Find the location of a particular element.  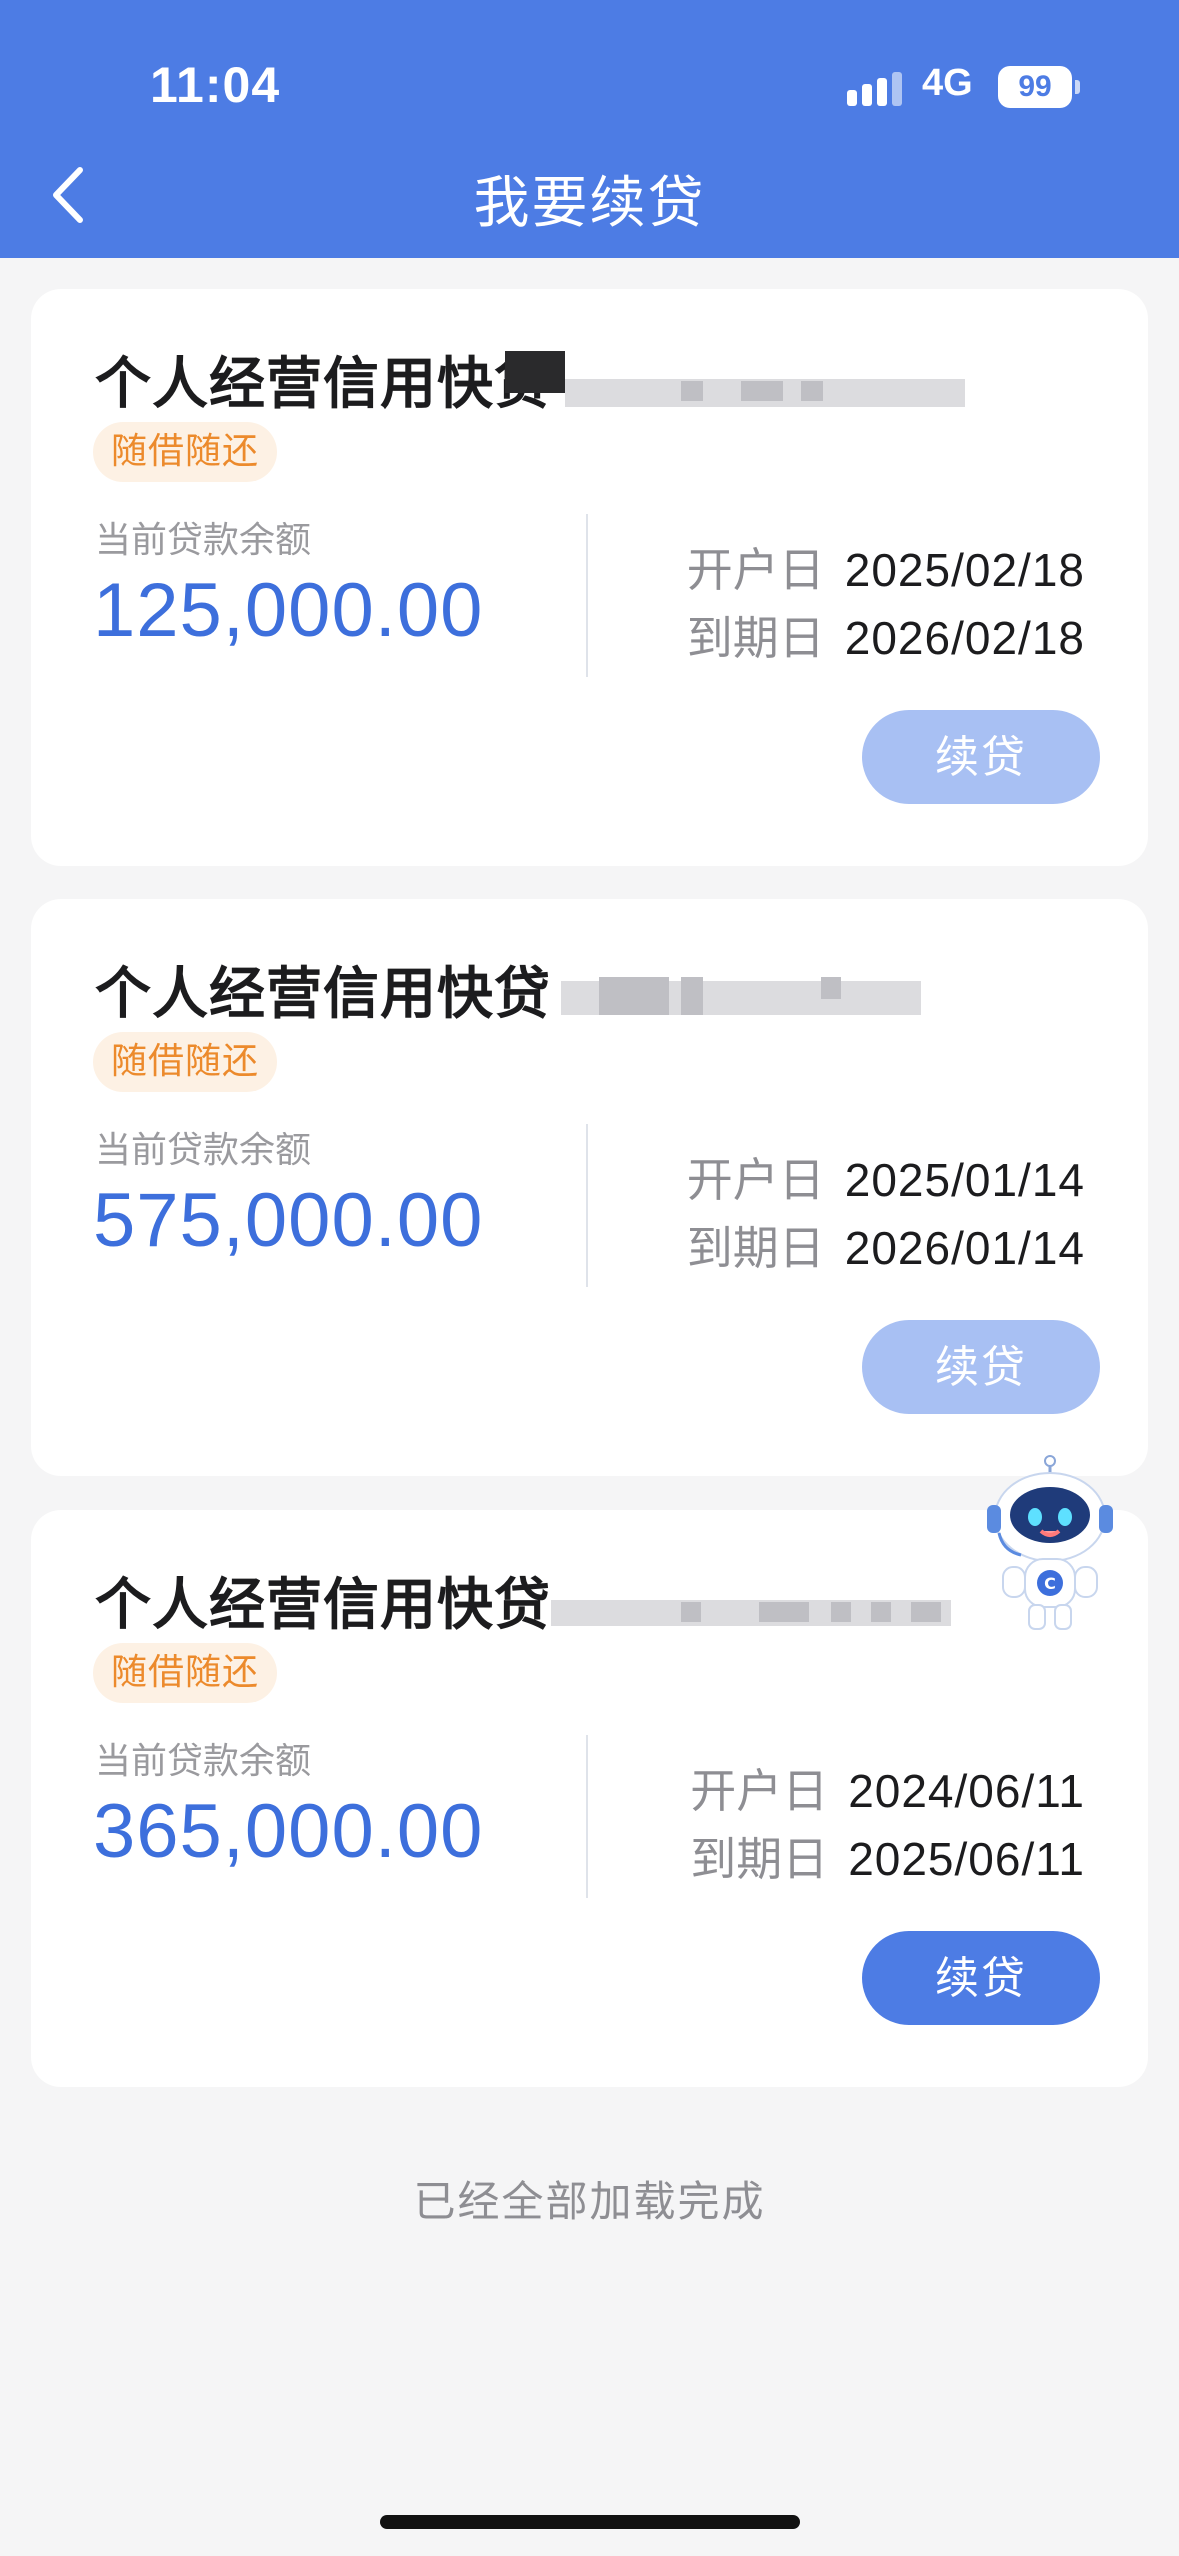

header-bar: 11:04 4G 99 我要续贷 is located at coordinates (589, 129).